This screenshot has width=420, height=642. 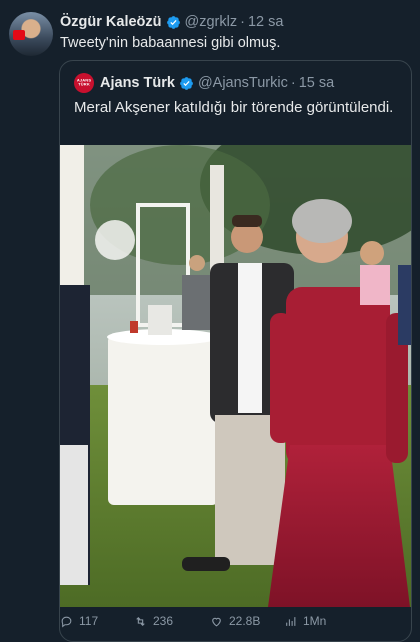 What do you see at coordinates (66, 621) in the screenshot?
I see `reply-icon` at bounding box center [66, 621].